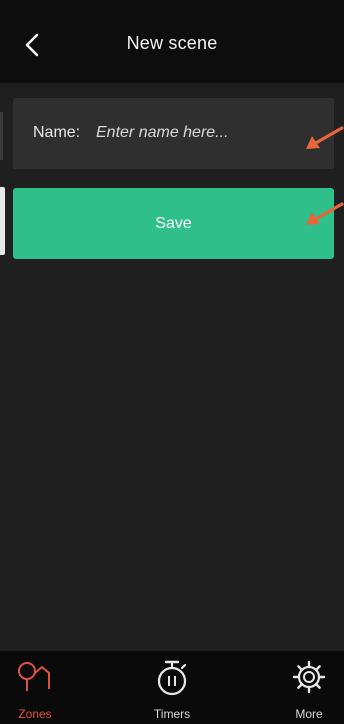 The width and height of the screenshot is (344, 724). Describe the element at coordinates (57, 132) in the screenshot. I see `name-label: Name:` at that location.